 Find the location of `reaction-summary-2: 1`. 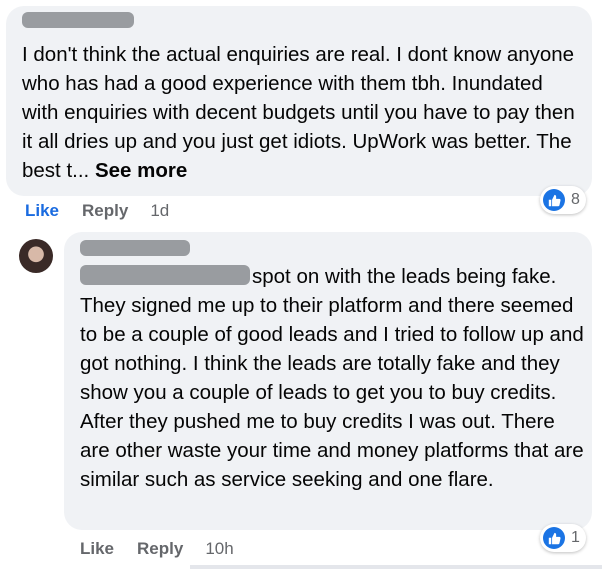

reaction-summary-2: 1 is located at coordinates (563, 538).